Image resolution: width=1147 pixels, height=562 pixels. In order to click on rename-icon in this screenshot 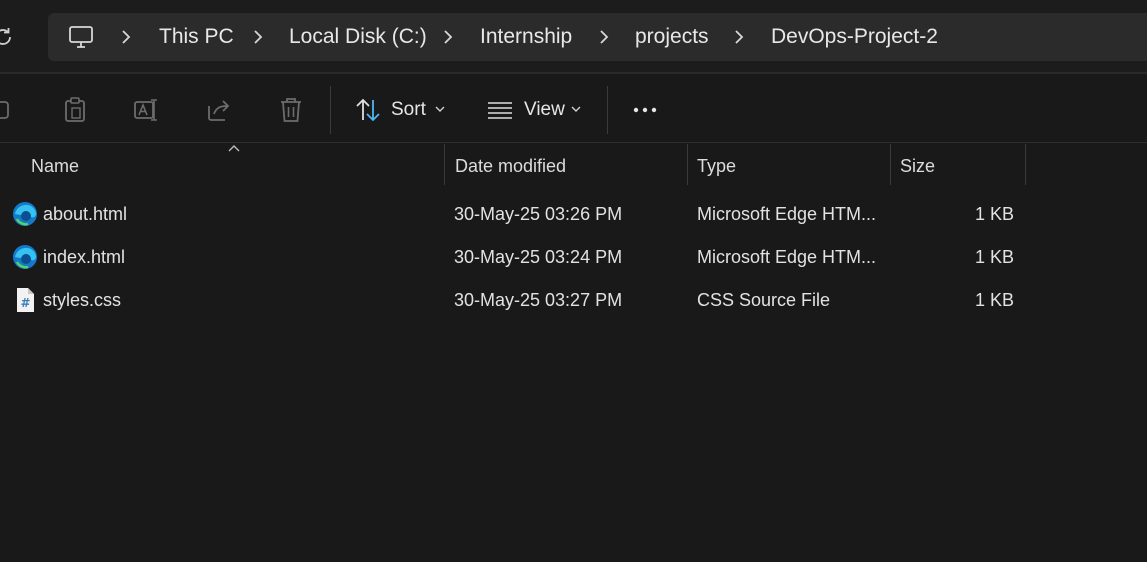, I will do `click(147, 110)`.